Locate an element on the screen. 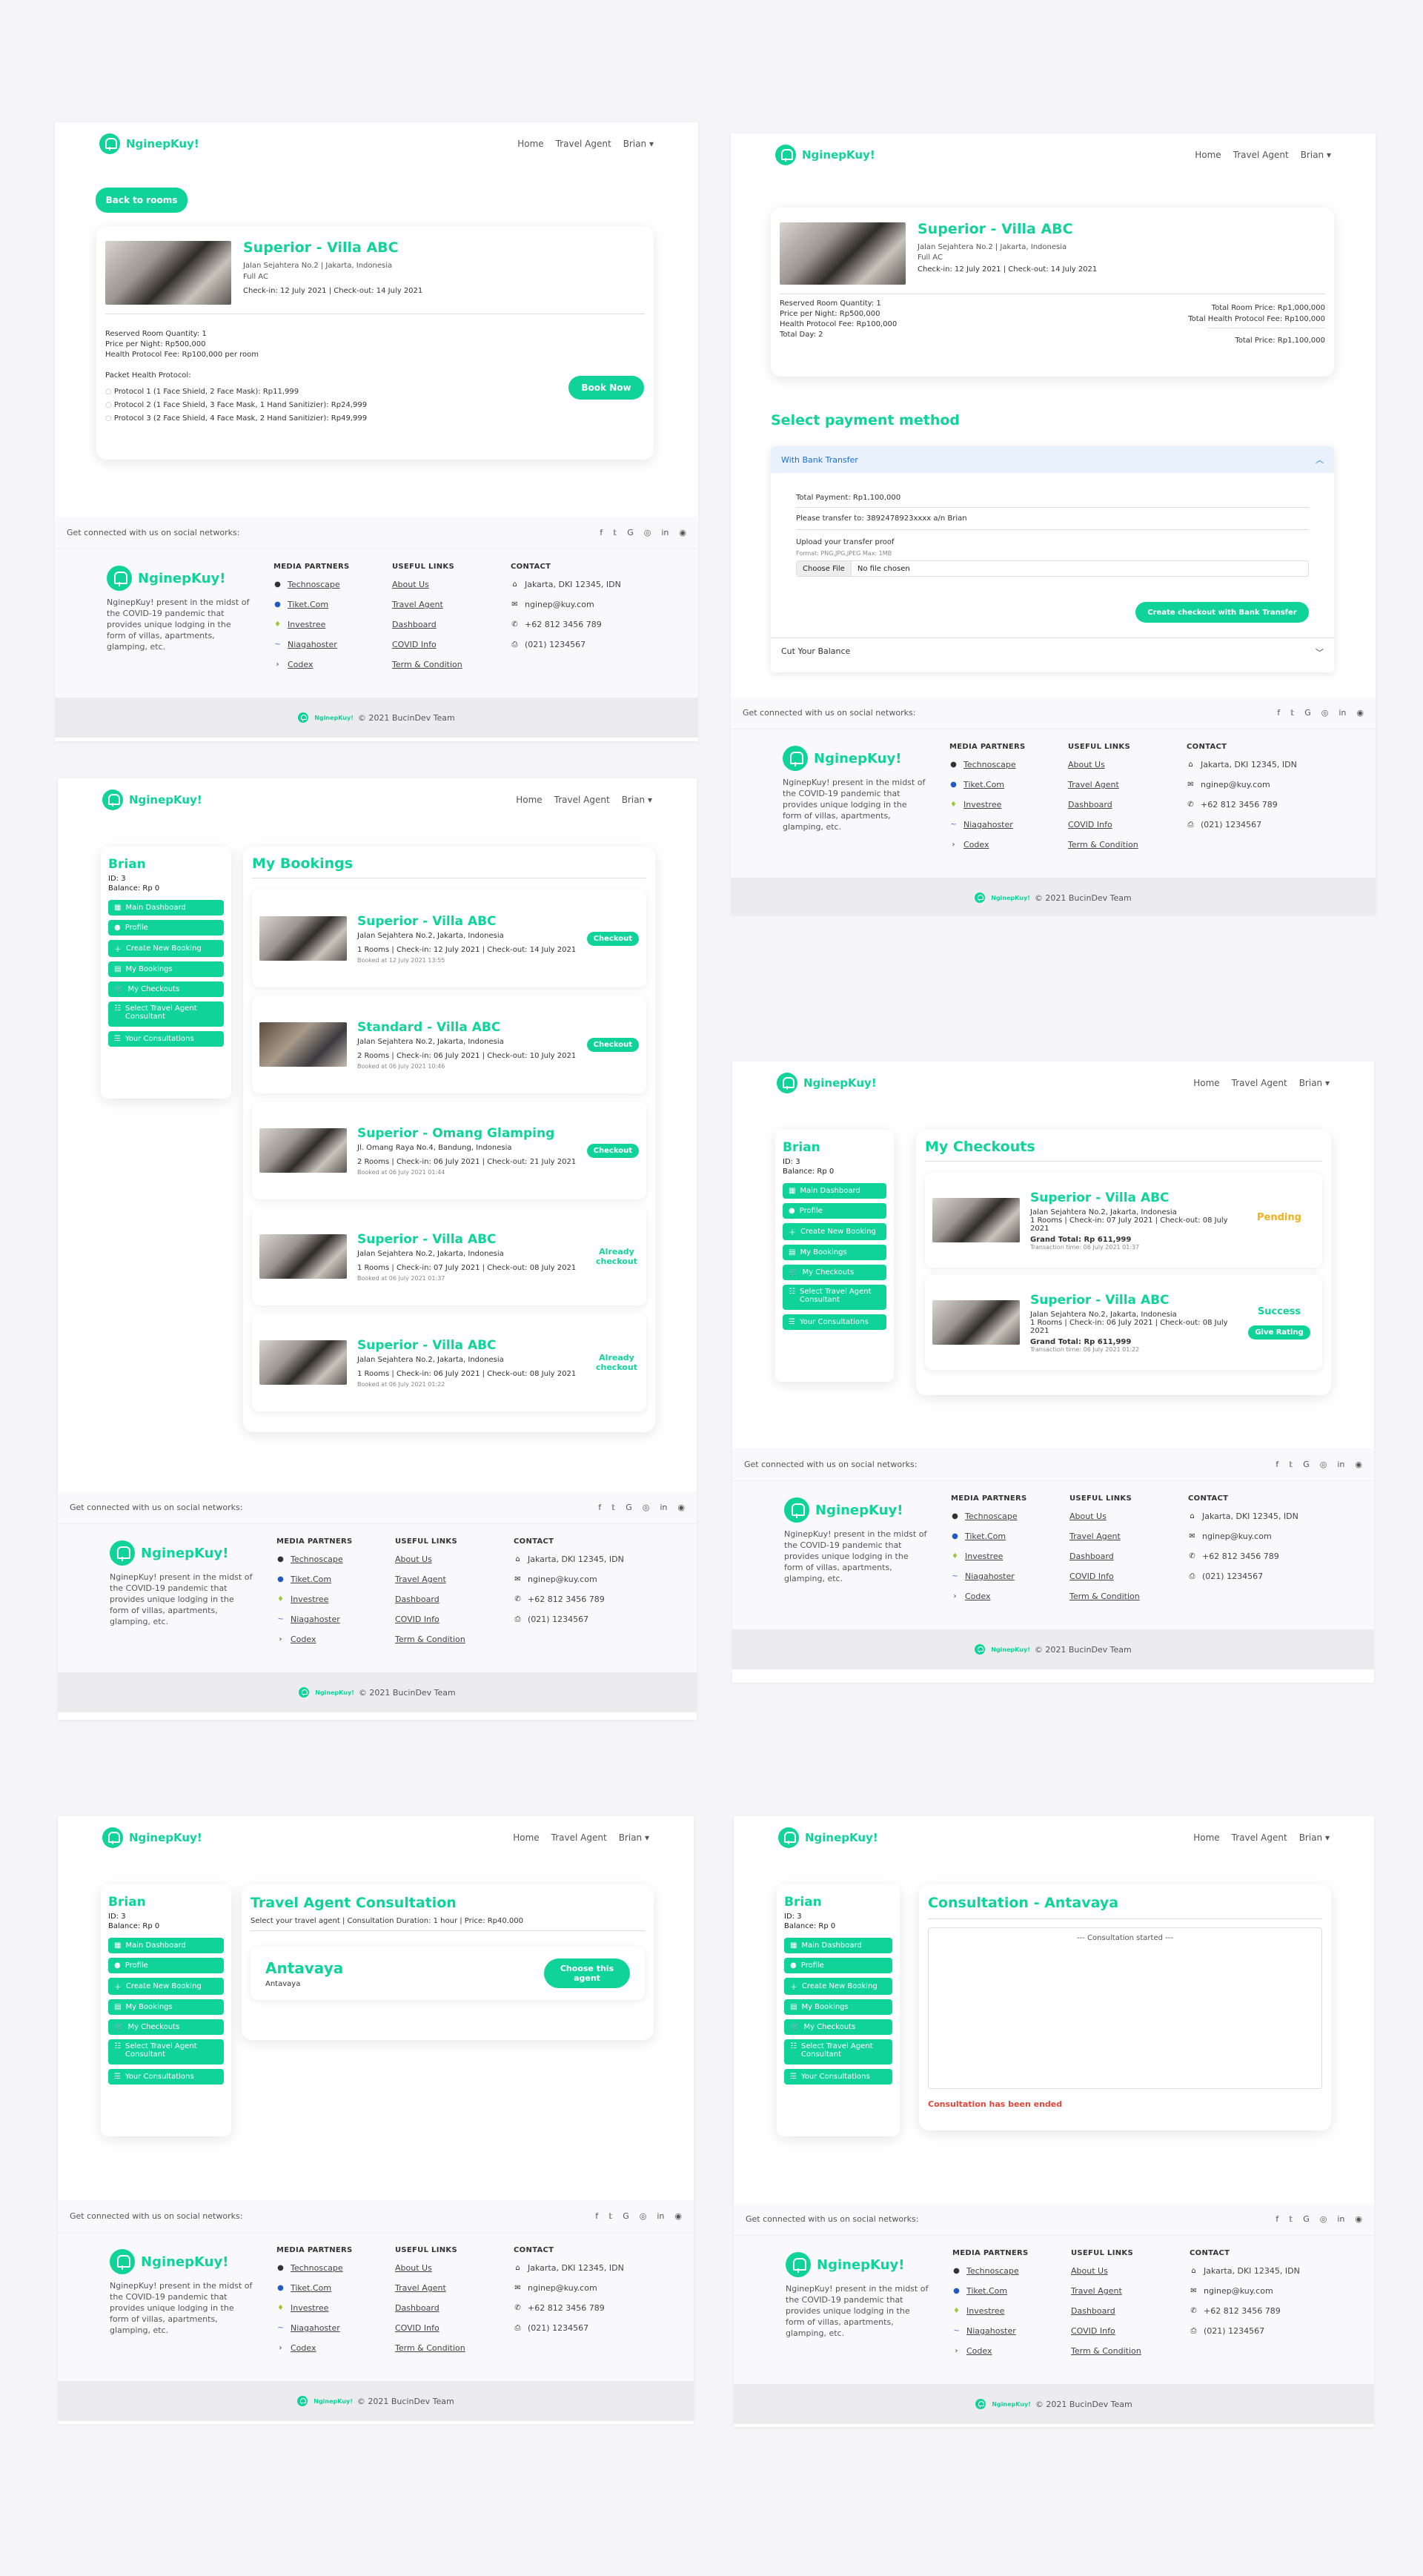 The image size is (1423, 2576). chat-log: --- Consultation started --- is located at coordinates (1125, 2008).